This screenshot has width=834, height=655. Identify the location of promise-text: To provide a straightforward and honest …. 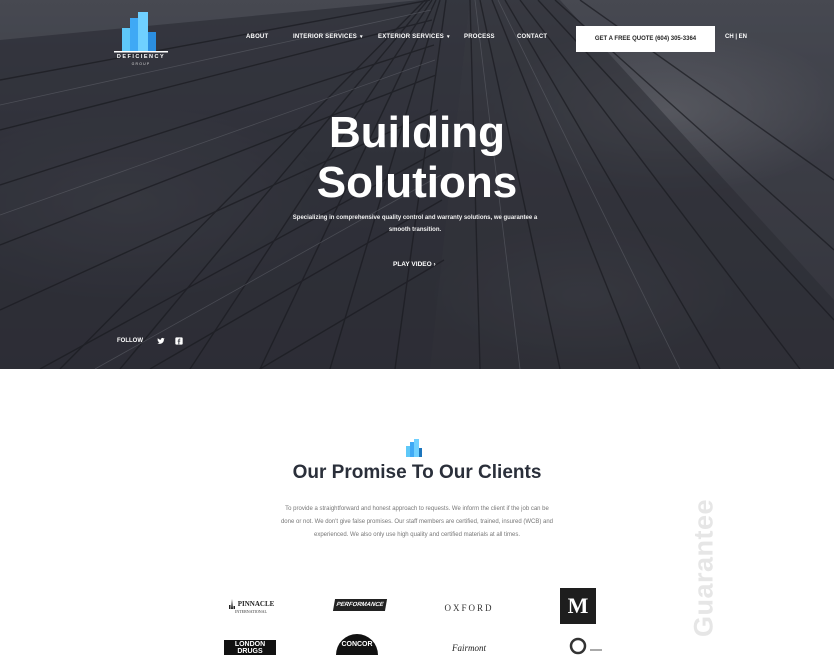
(417, 522).